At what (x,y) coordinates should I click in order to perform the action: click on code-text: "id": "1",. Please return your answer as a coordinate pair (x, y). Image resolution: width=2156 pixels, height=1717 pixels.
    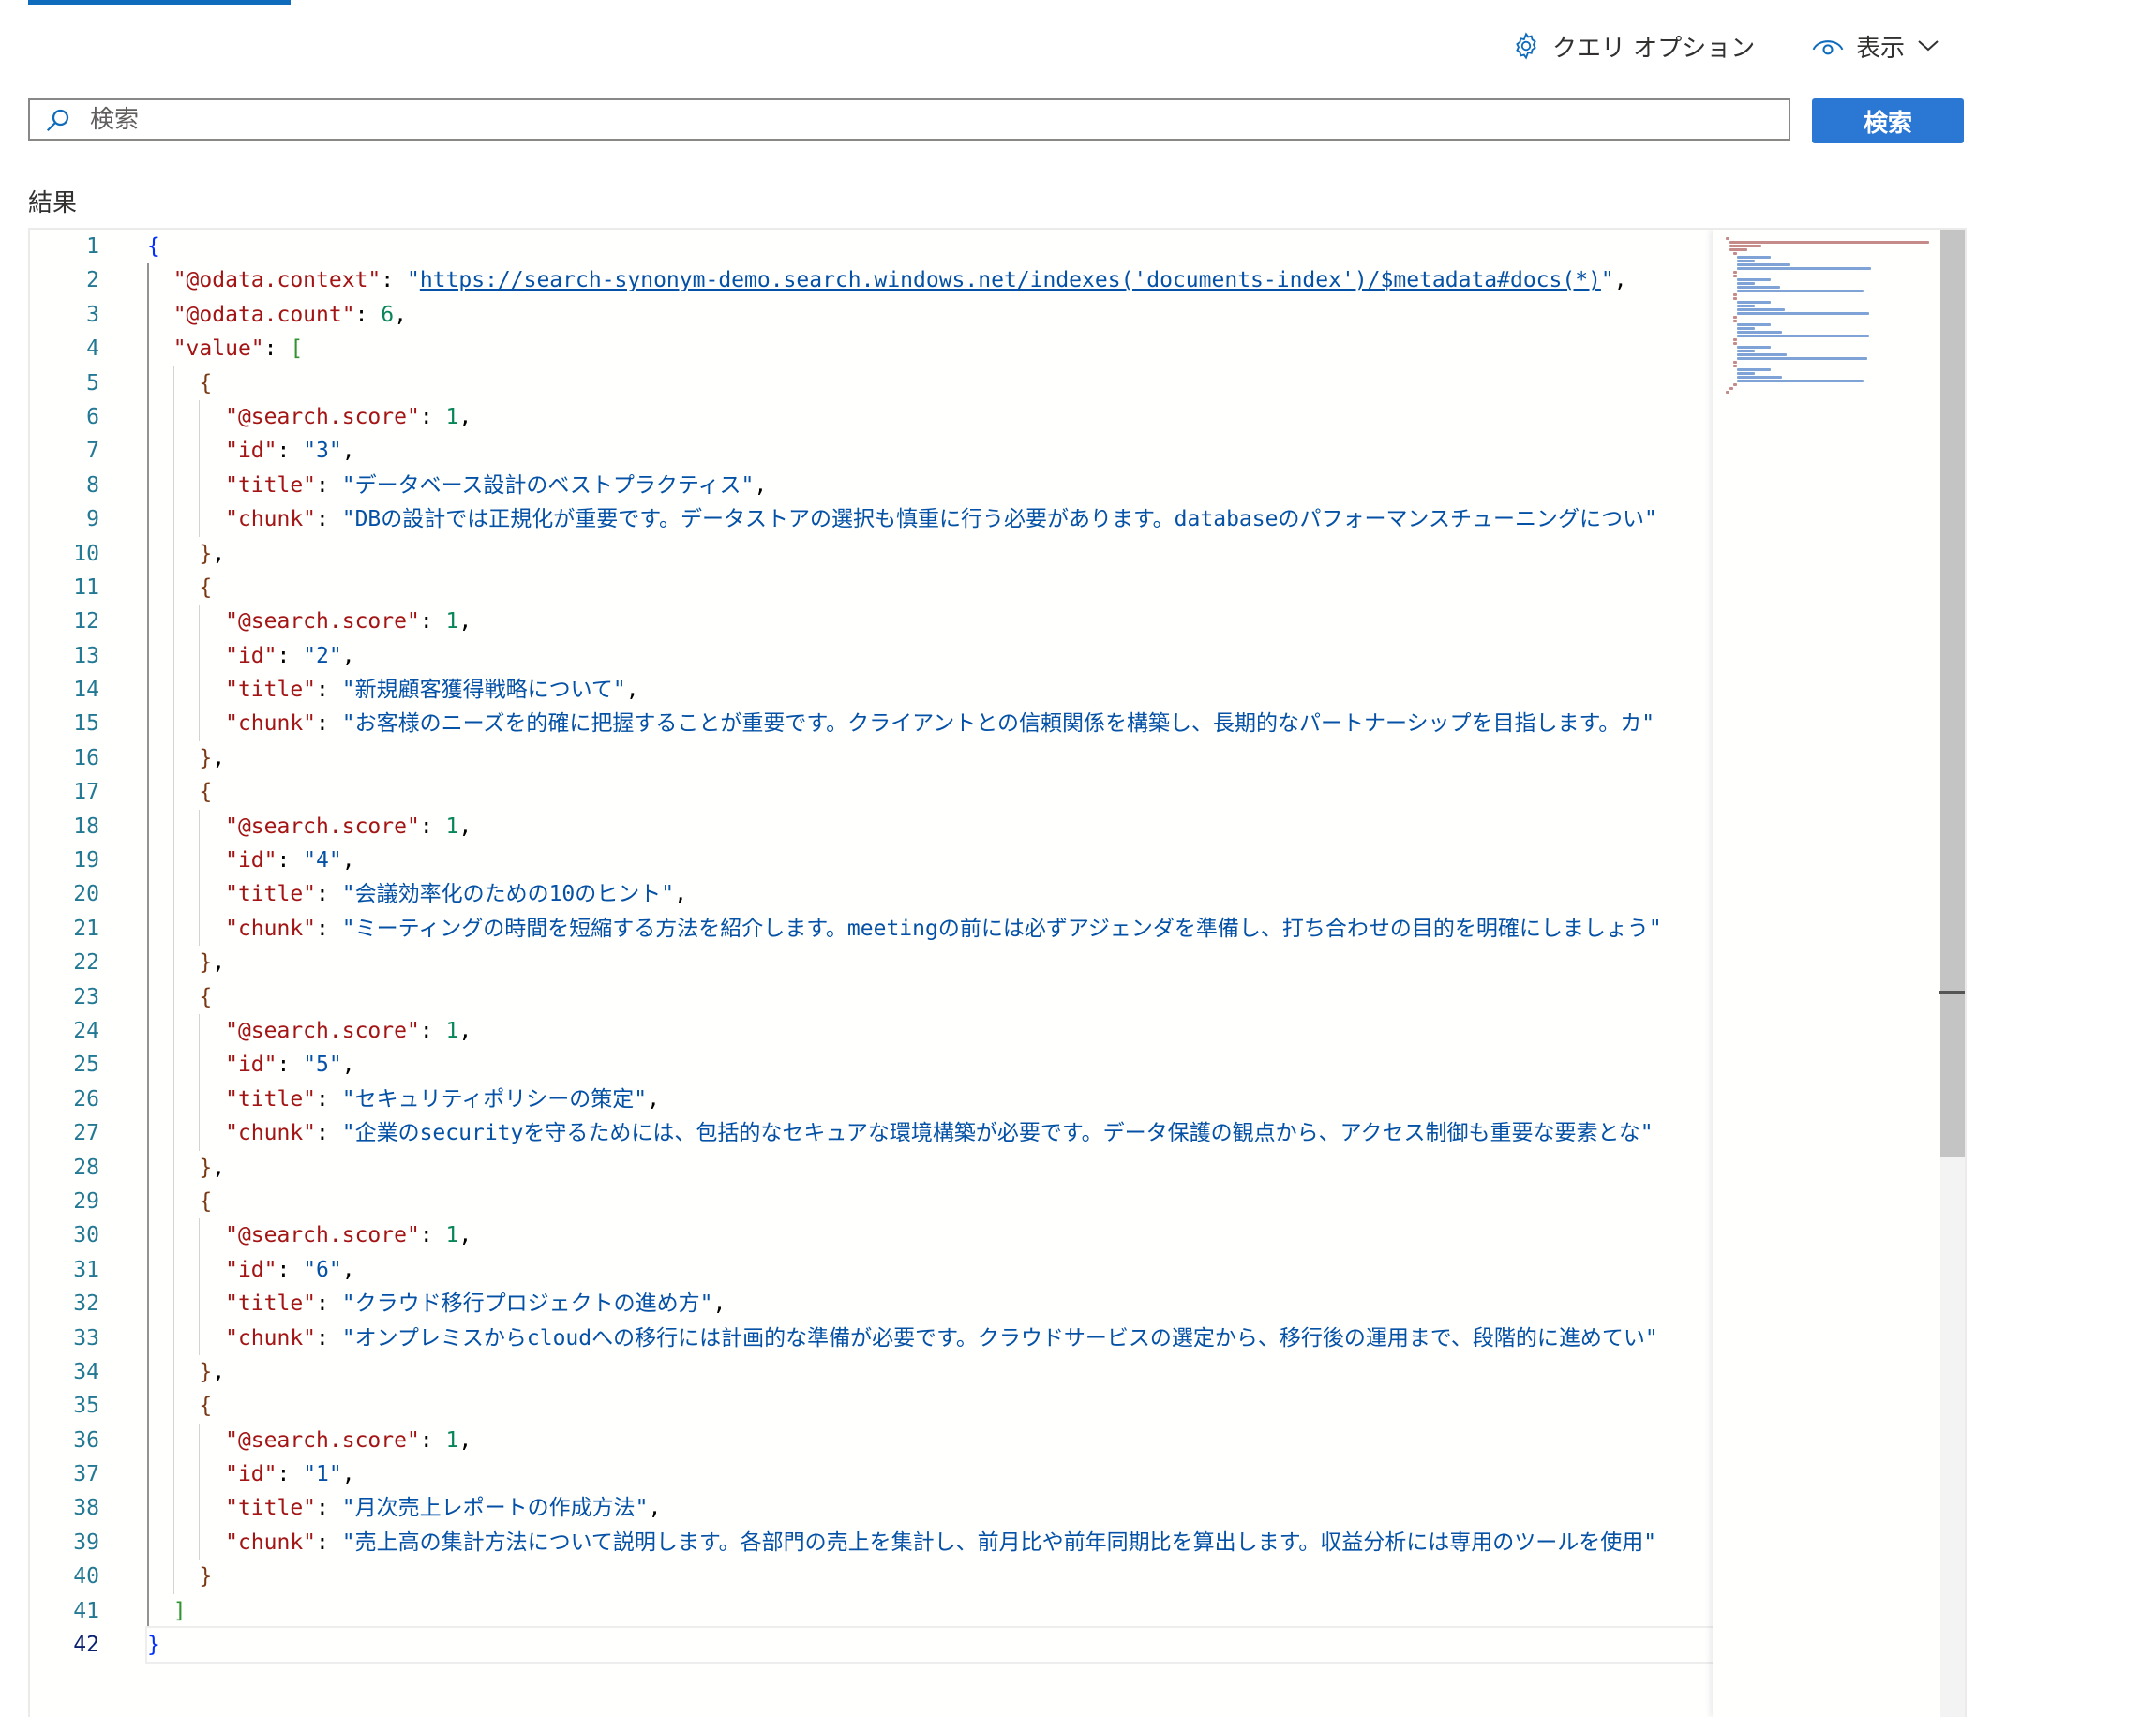
    Looking at the image, I should click on (290, 1474).